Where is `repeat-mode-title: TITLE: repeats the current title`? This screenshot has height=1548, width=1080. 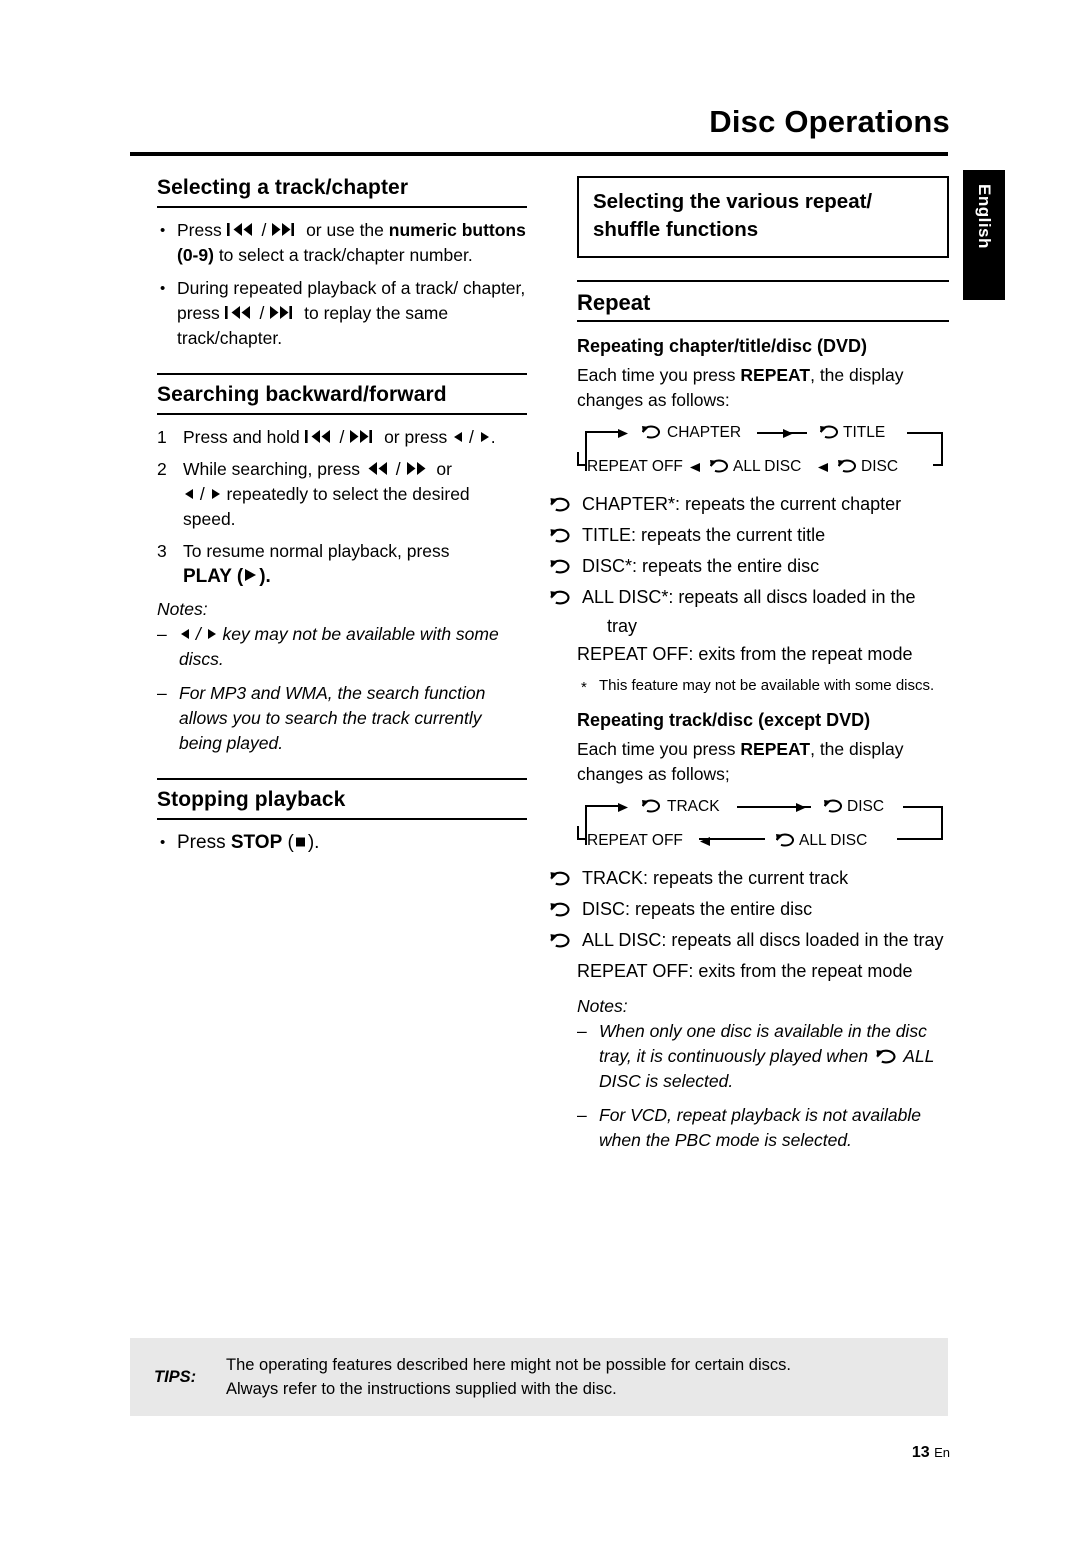
repeat-mode-title: TITLE: repeats the current title is located at coordinates (749, 536).